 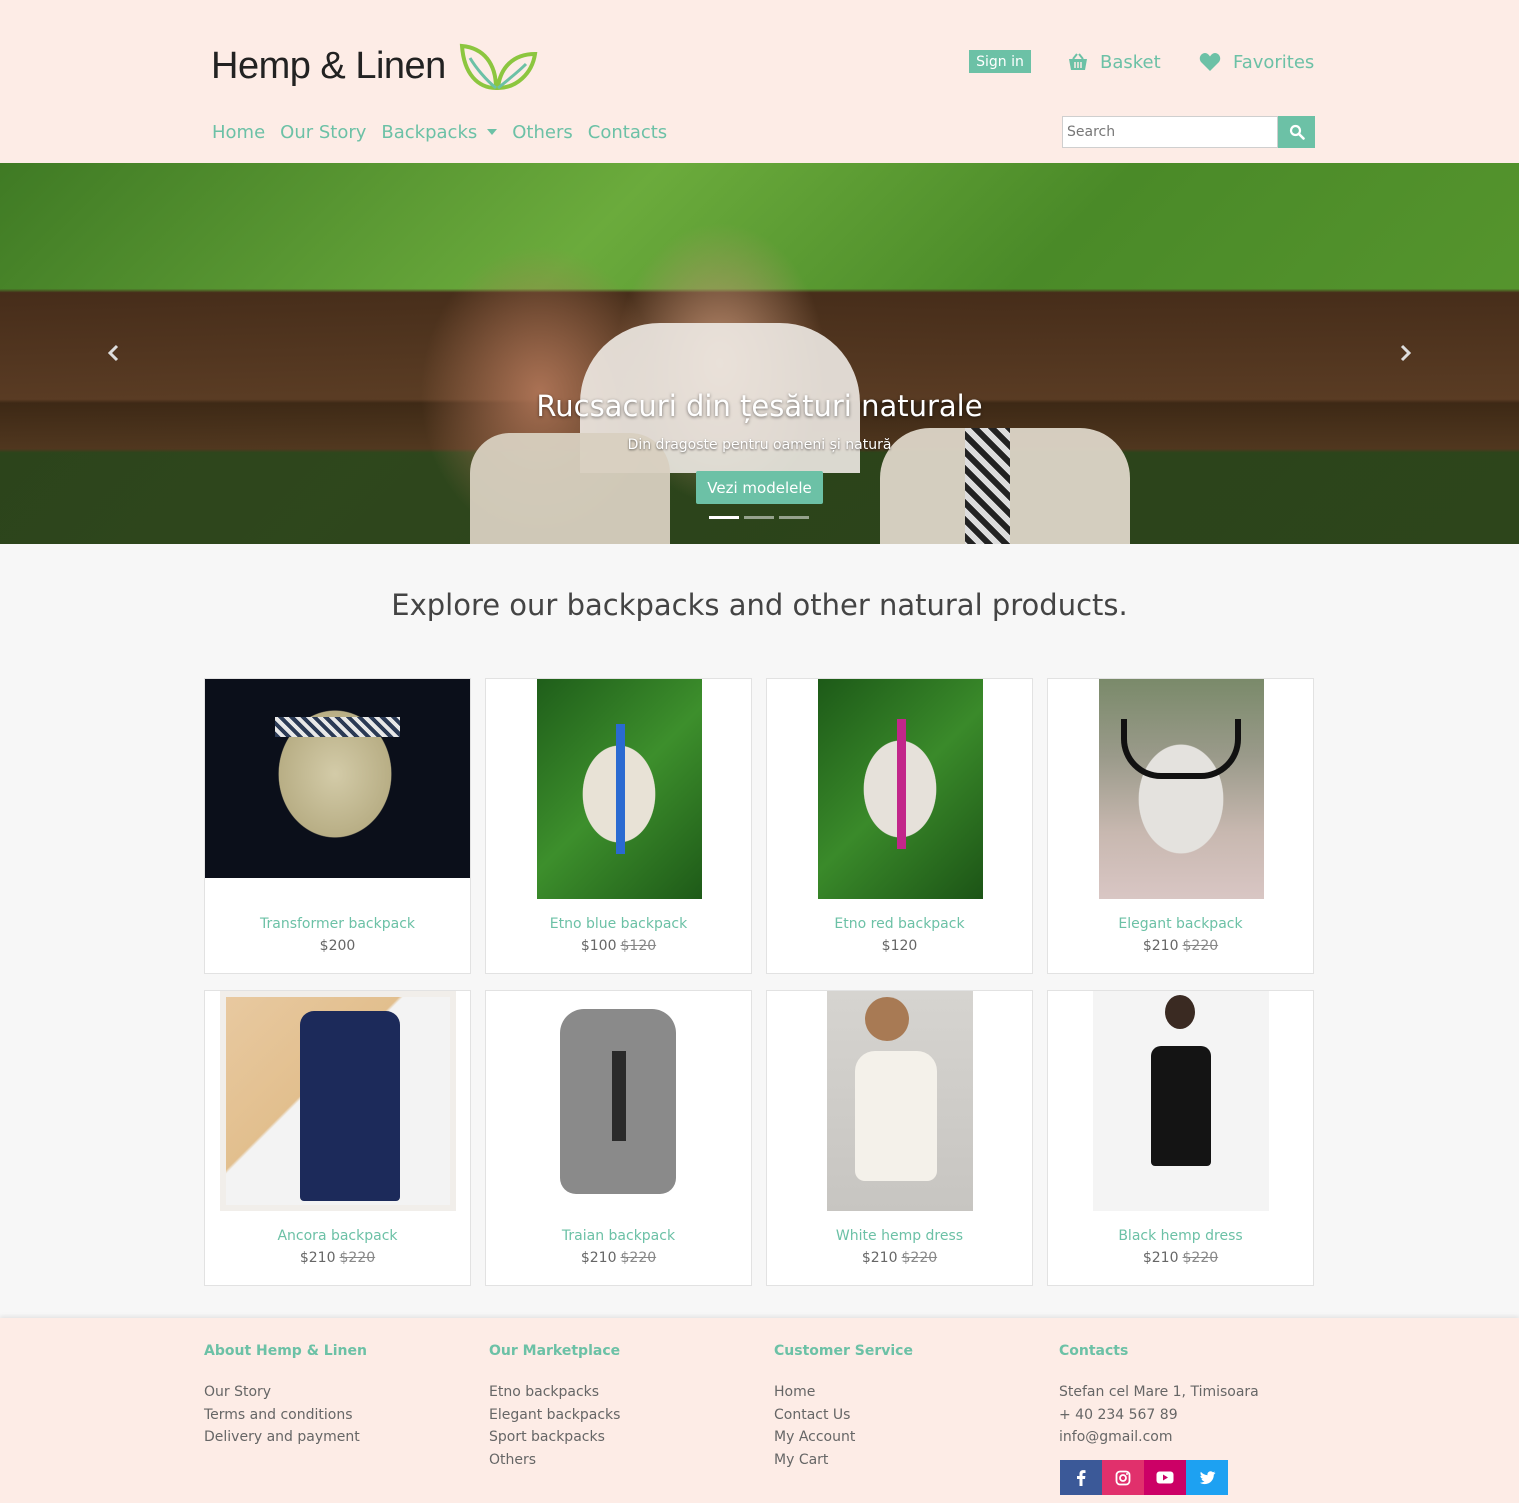 I want to click on caret-down-icon, so click(x=492, y=132).